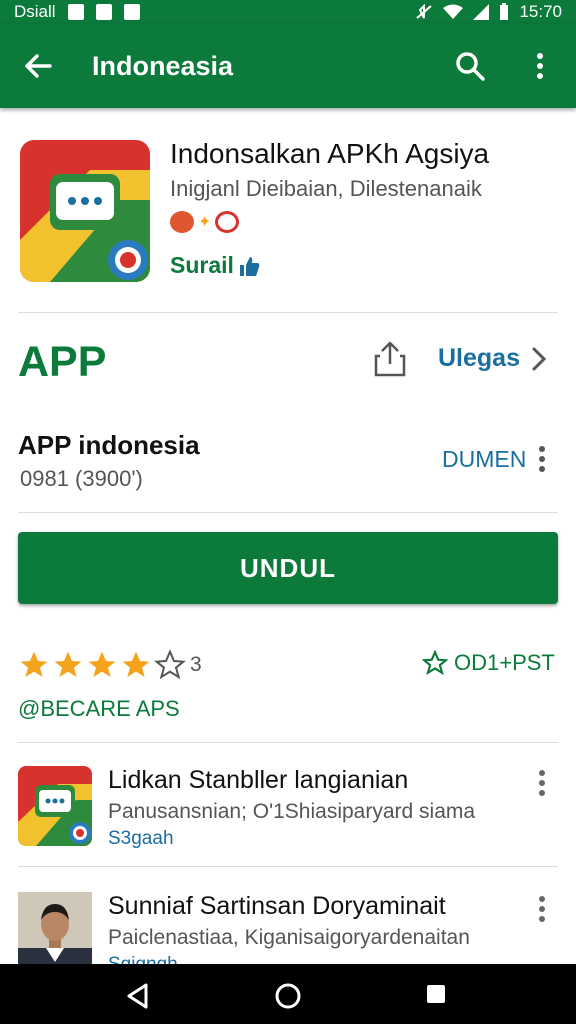 The image size is (576, 1024). What do you see at coordinates (202, 265) in the screenshot?
I see `app-tag-label: Surail` at bounding box center [202, 265].